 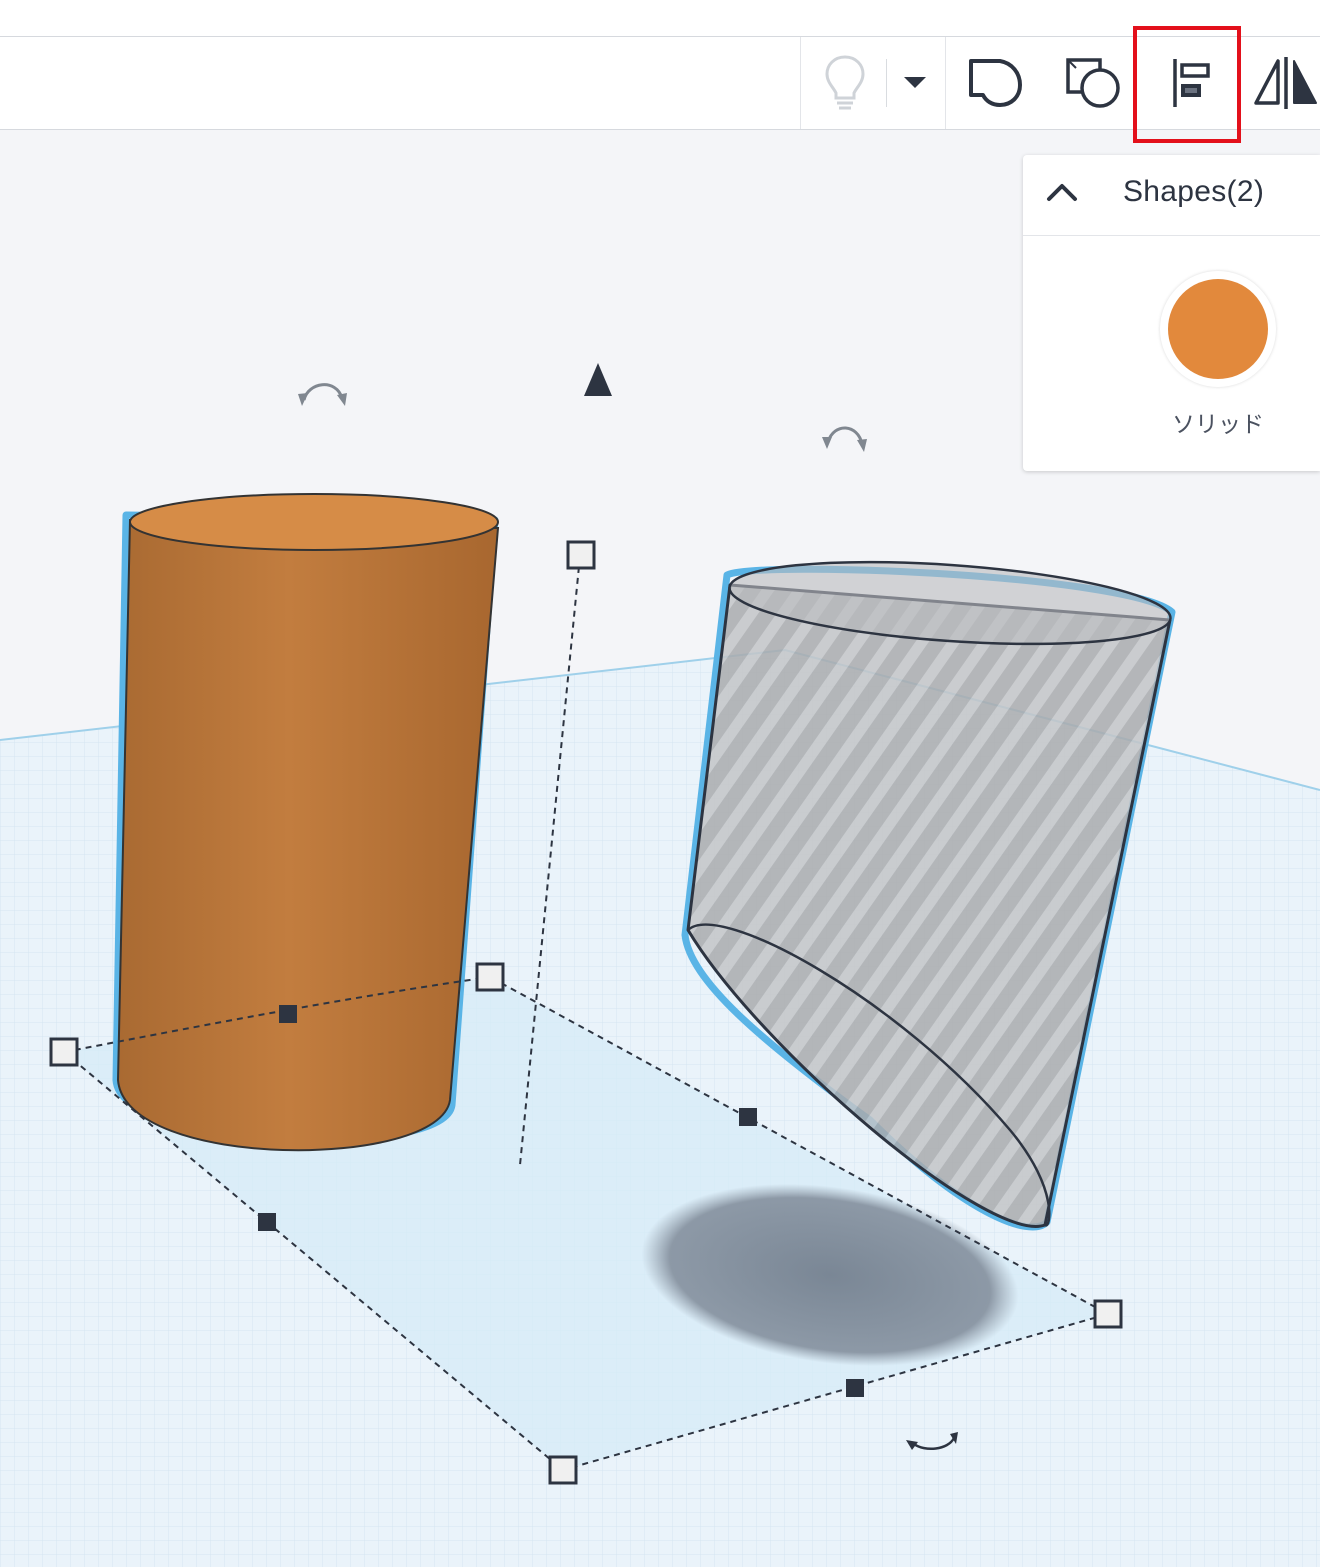 What do you see at coordinates (886, 83) in the screenshot?
I see `bulb-separator` at bounding box center [886, 83].